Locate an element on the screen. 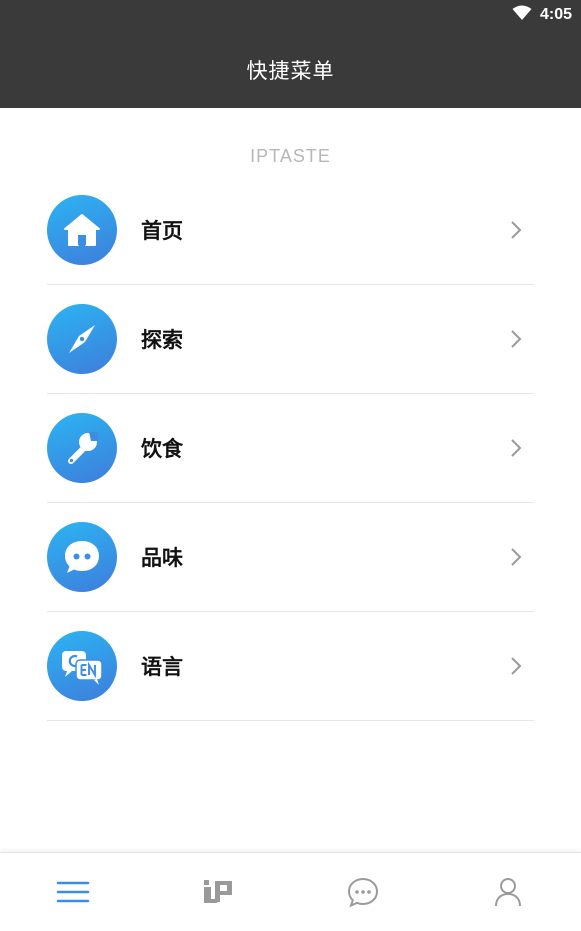  menu-item-diet: 饮食 is located at coordinates (290, 448).